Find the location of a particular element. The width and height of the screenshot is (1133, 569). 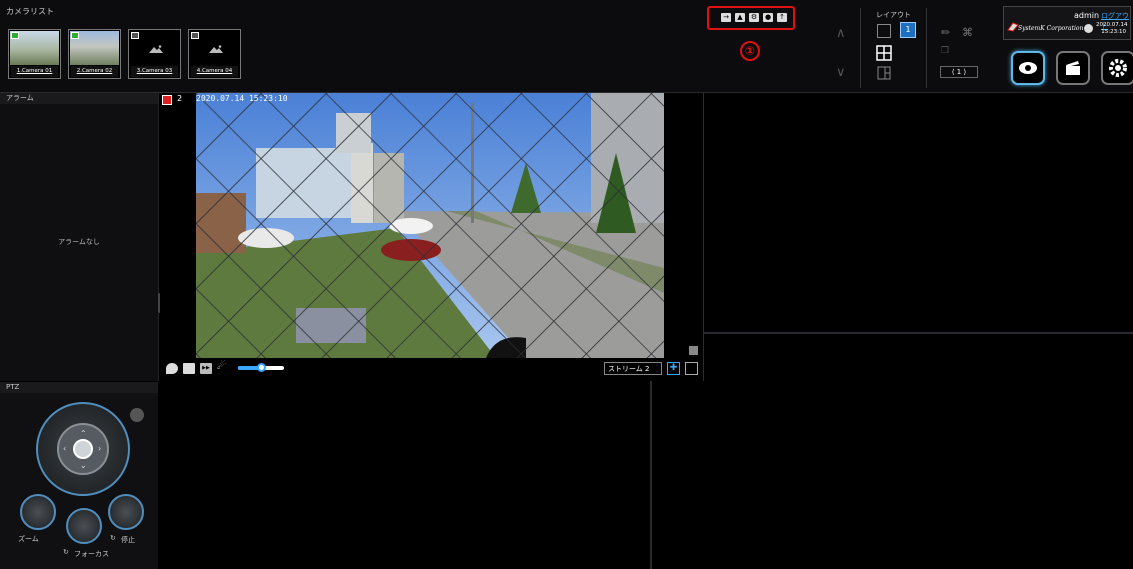

zoom-knob is located at coordinates (38, 512).